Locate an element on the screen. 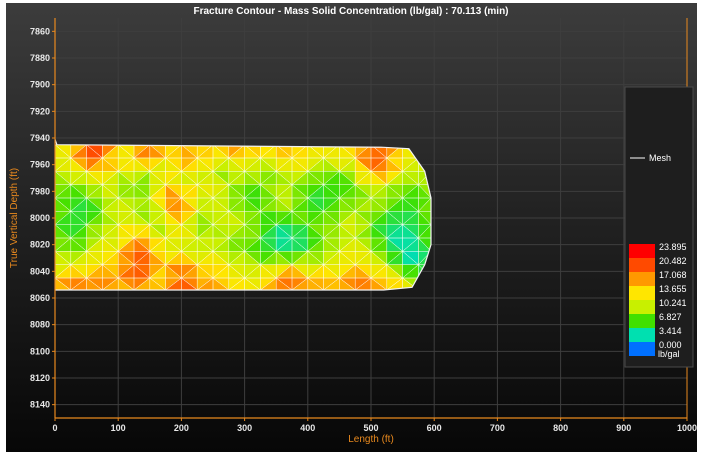 The image size is (705, 458). x-tick-label: 400 is located at coordinates (307, 428).